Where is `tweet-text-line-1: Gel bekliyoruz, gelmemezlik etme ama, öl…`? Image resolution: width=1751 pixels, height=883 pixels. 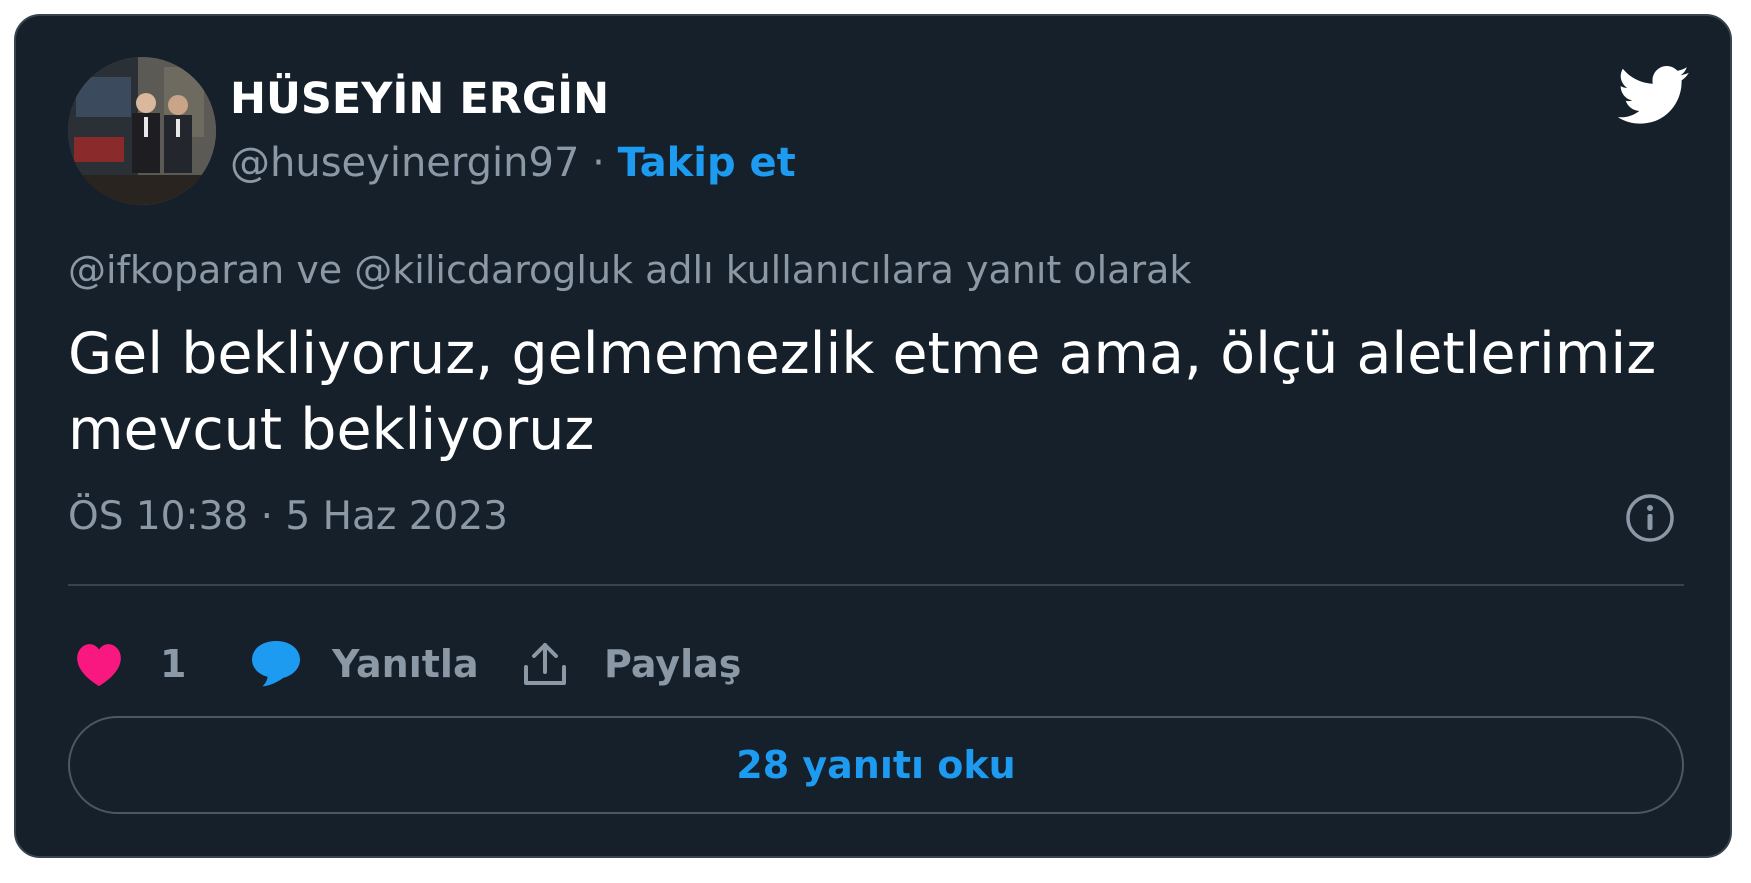
tweet-text-line-1: Gel bekliyoruz, gelmemezlik etme ama, öl… is located at coordinates (862, 354).